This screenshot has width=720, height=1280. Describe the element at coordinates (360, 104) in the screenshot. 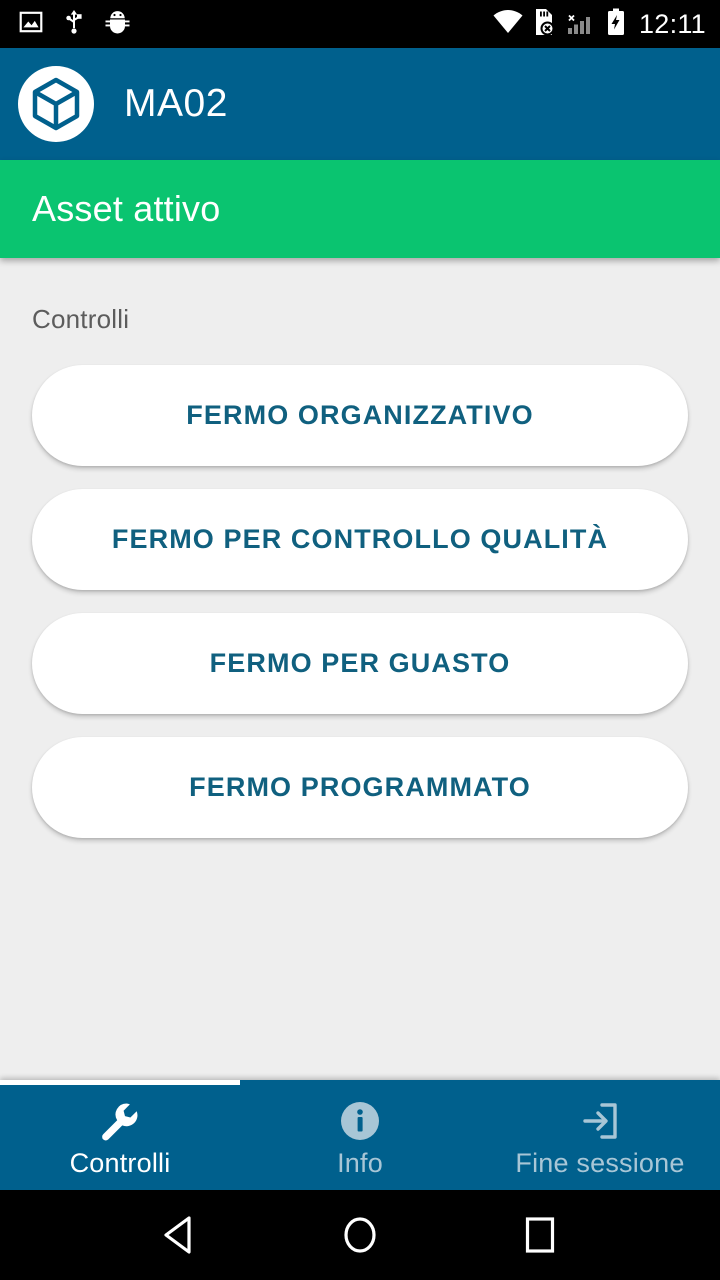

I see `app-bar: MA02` at that location.